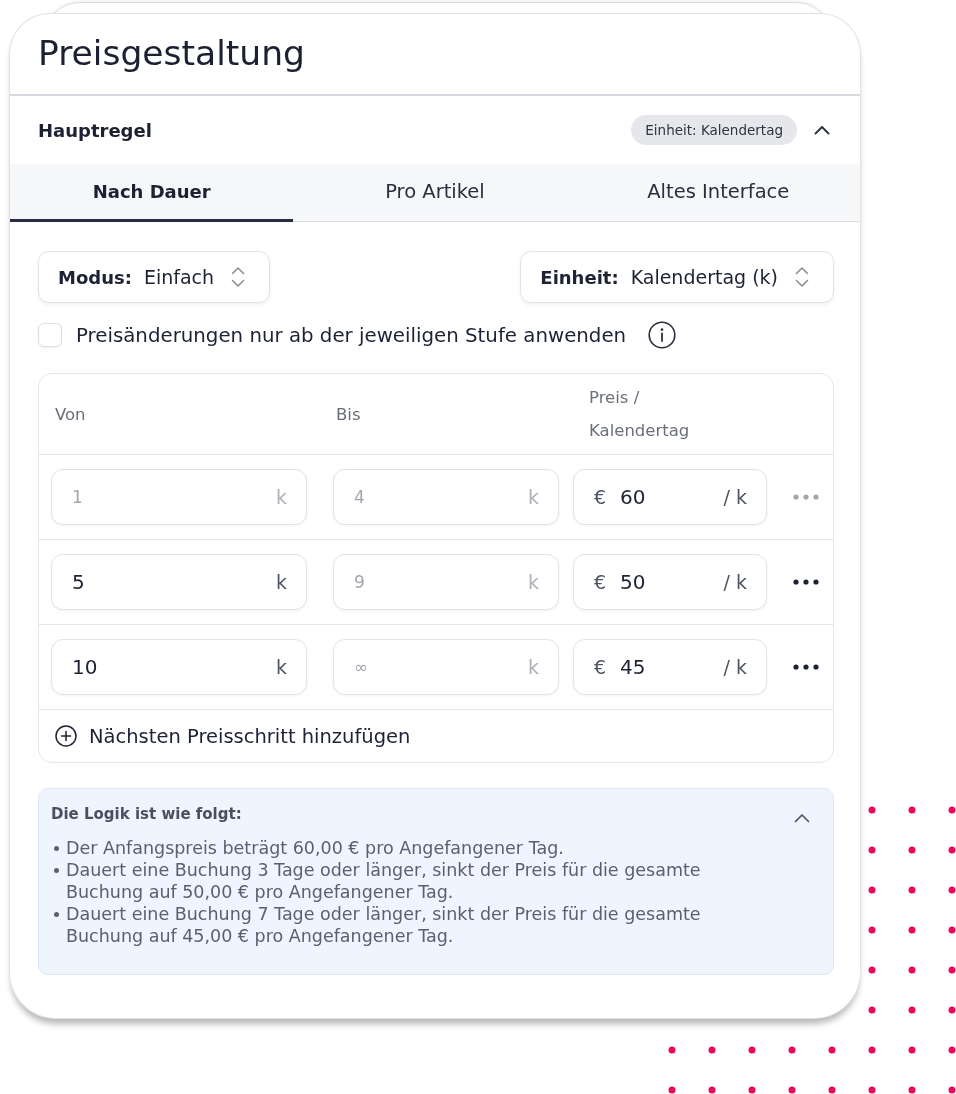  I want to click on tab: Altes Interface, so click(718, 193).